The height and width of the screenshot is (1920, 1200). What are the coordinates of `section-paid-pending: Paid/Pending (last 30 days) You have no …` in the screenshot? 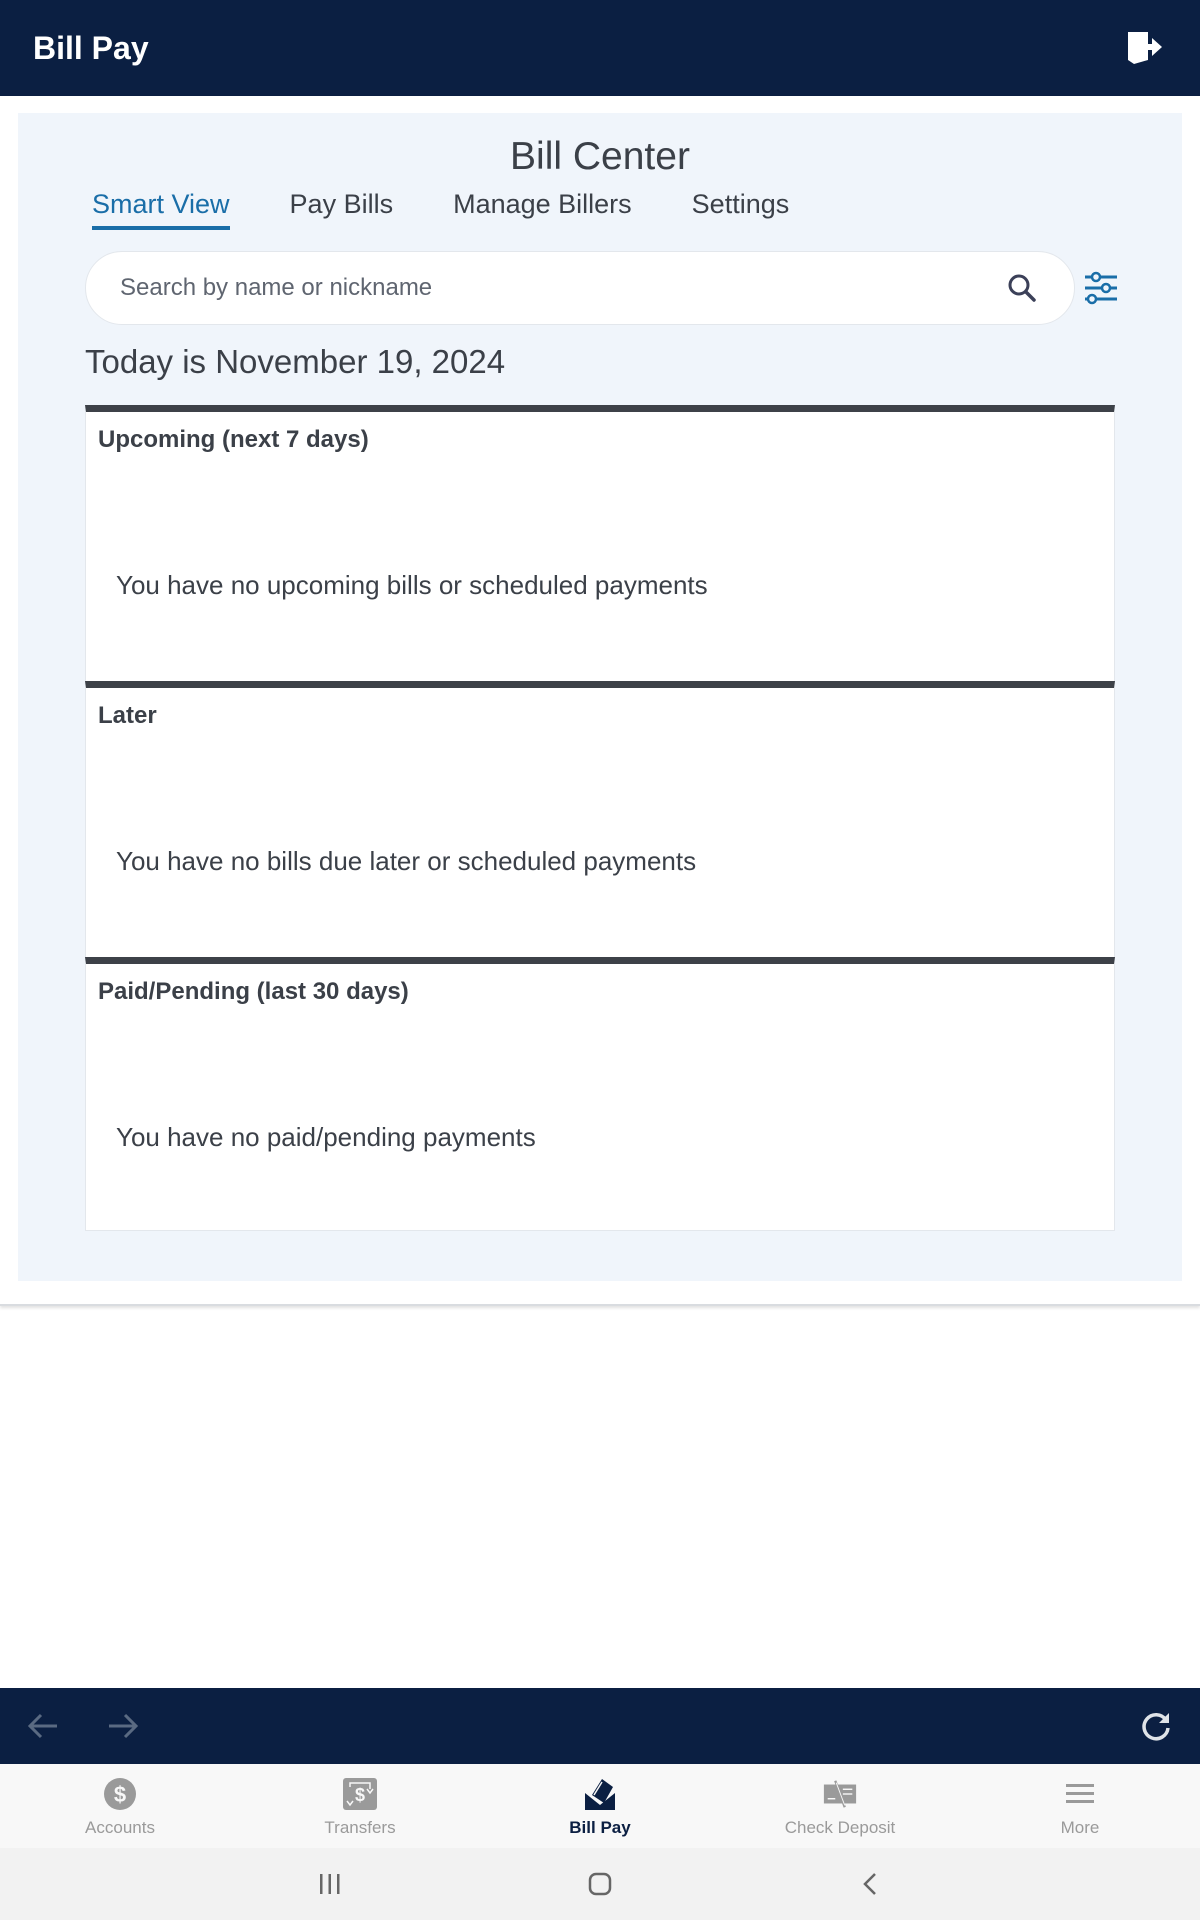 It's located at (600, 1094).